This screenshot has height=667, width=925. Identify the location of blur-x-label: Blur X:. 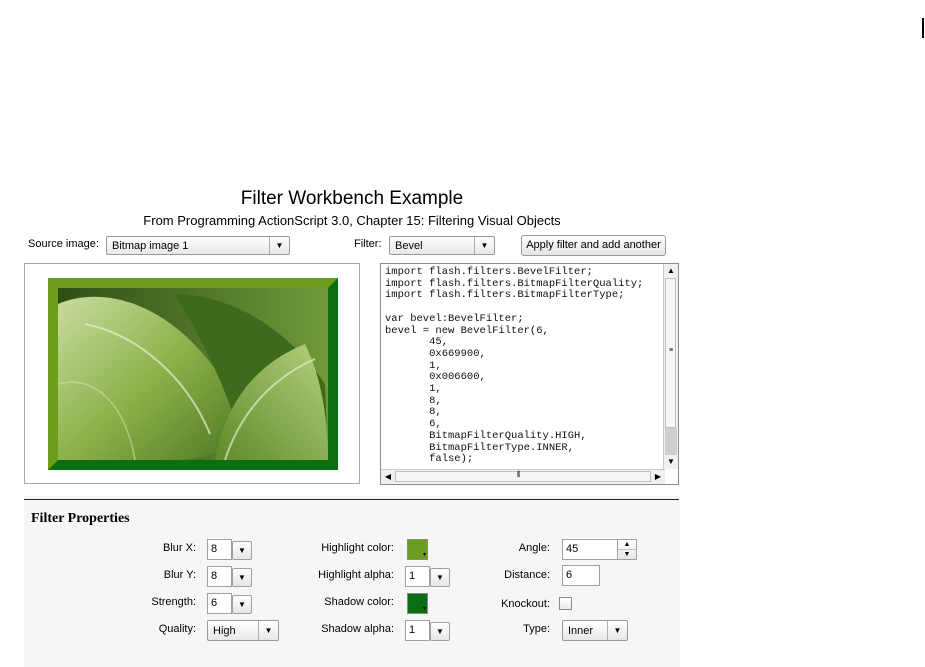
(179, 548).